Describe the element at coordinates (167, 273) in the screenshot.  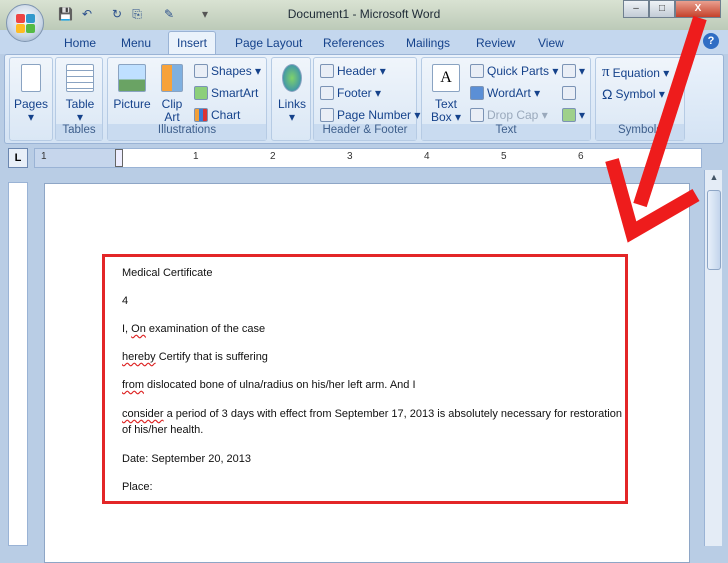
I see `doc-title: Medical Certificate` at that location.